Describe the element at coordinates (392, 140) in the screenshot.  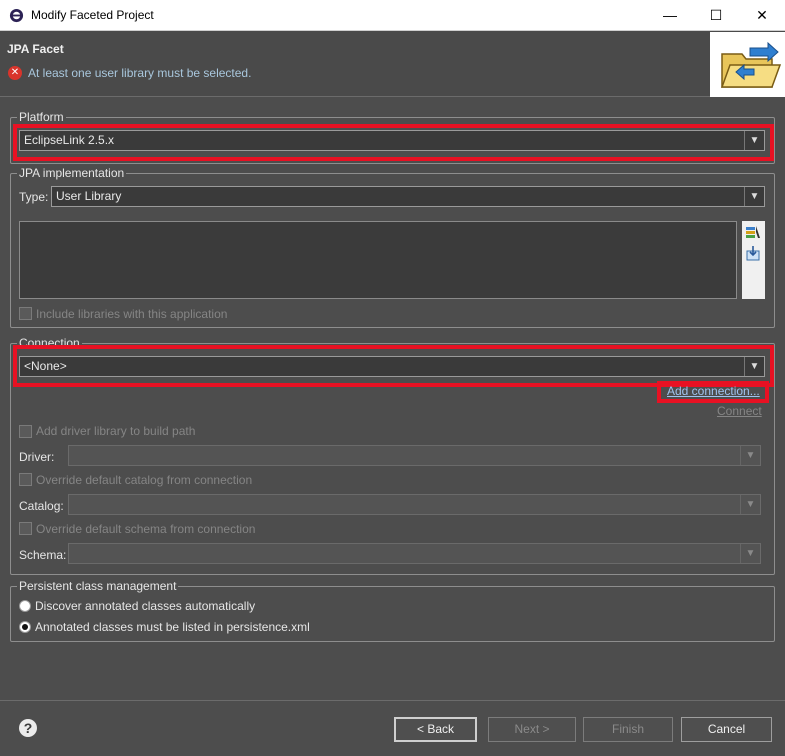
I see `platform-combo: EclipseLink 2.5.x ▼` at that location.